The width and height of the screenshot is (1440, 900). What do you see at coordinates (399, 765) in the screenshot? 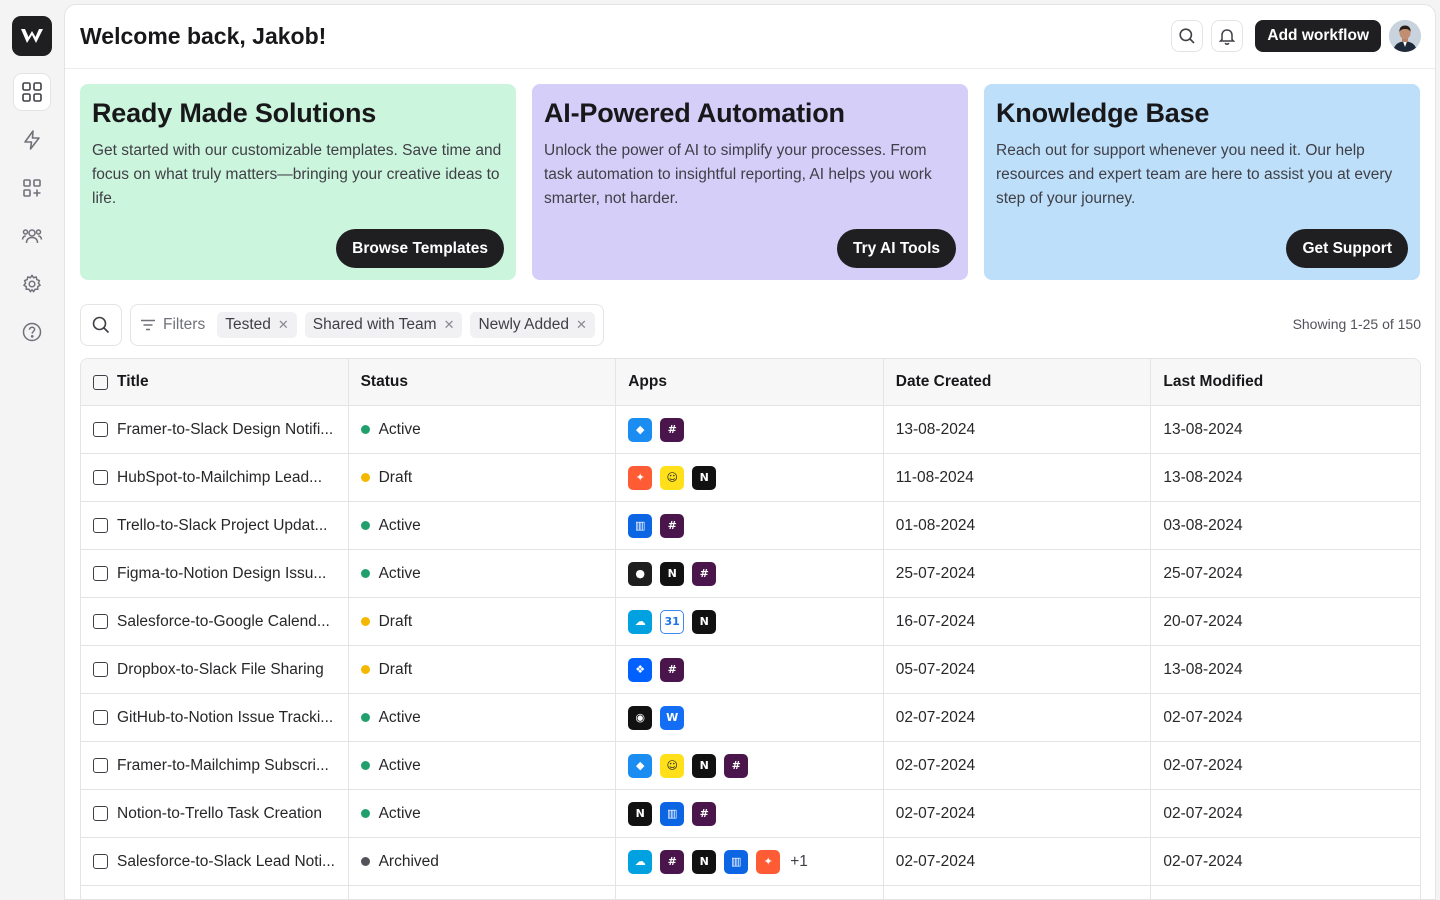
I see `status-label: Active` at bounding box center [399, 765].